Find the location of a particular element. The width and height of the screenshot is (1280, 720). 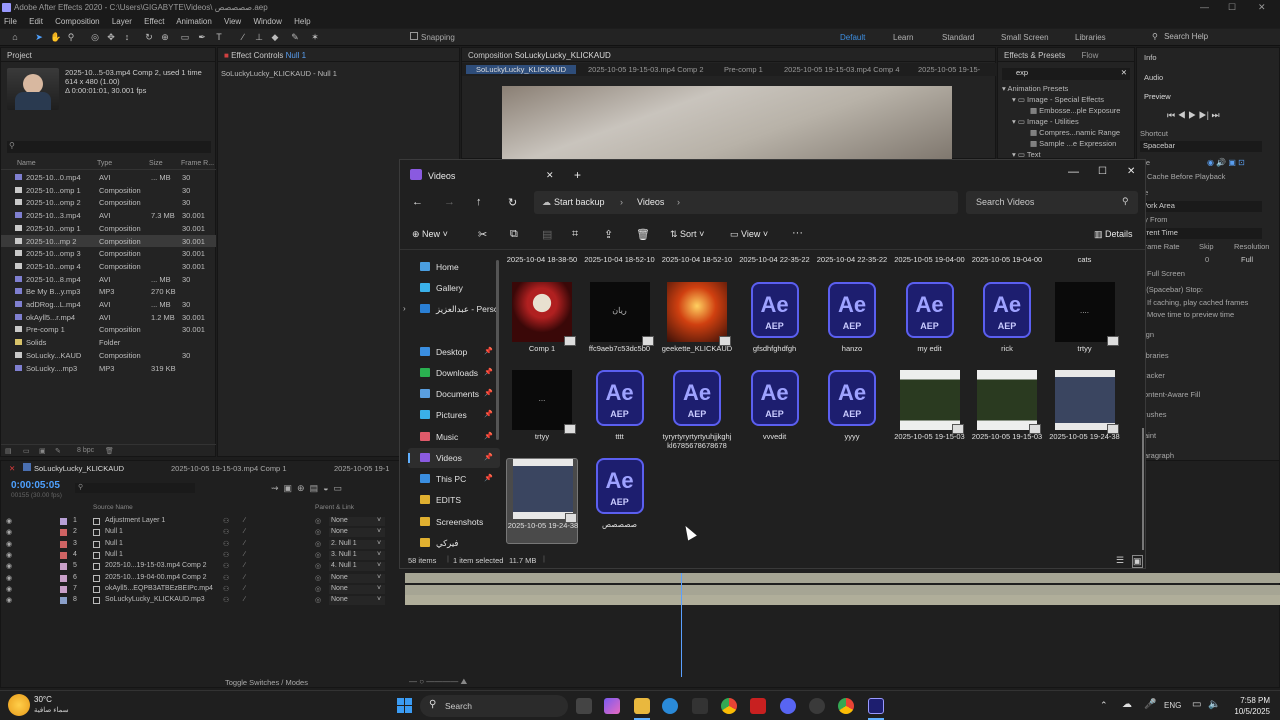

video-file: ريان ffc9aeb7c53dc5b0 is located at coordinates (620, 325).